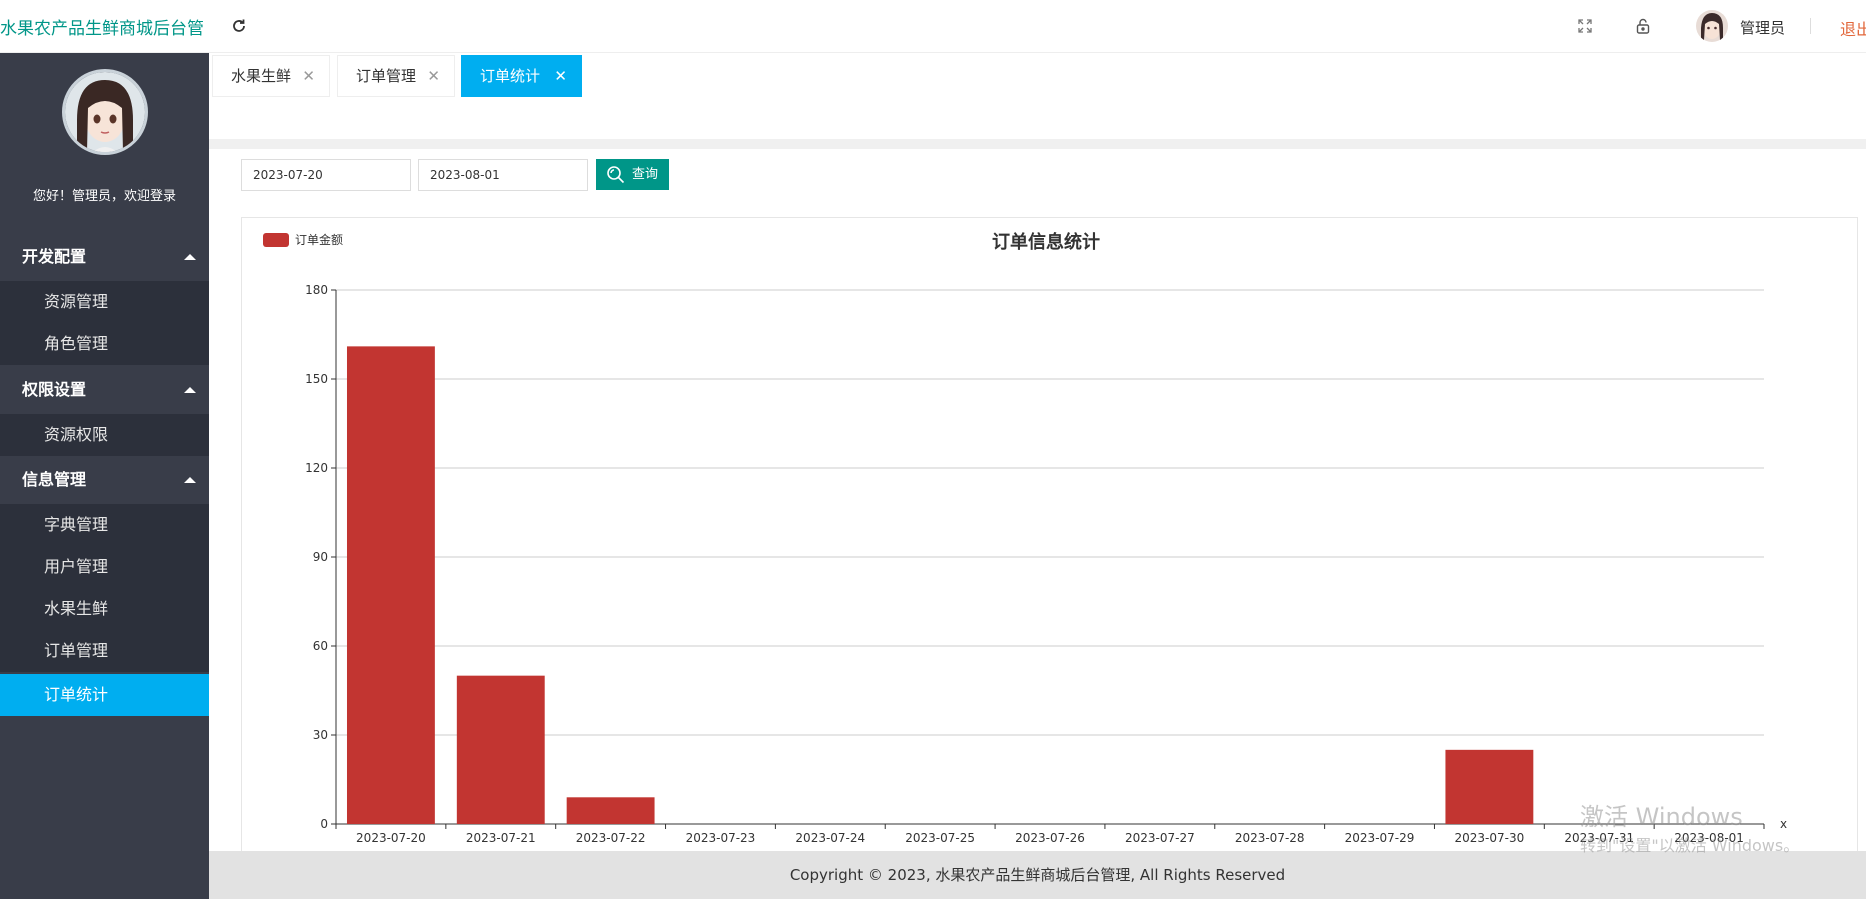 The height and width of the screenshot is (899, 1866). What do you see at coordinates (1270, 838) in the screenshot?
I see `x-tick-label: 2023-07-28` at bounding box center [1270, 838].